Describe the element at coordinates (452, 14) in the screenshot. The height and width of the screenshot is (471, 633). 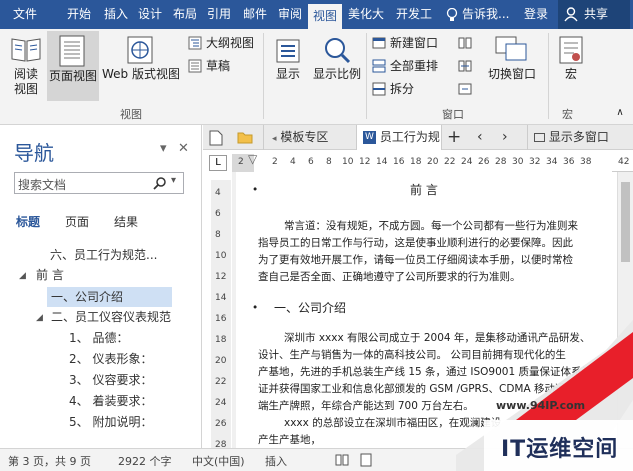
I see `lightbulb-icon` at that location.